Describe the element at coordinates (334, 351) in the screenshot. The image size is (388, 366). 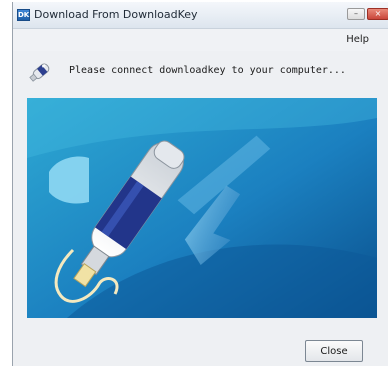
I see `close-button: Close` at that location.